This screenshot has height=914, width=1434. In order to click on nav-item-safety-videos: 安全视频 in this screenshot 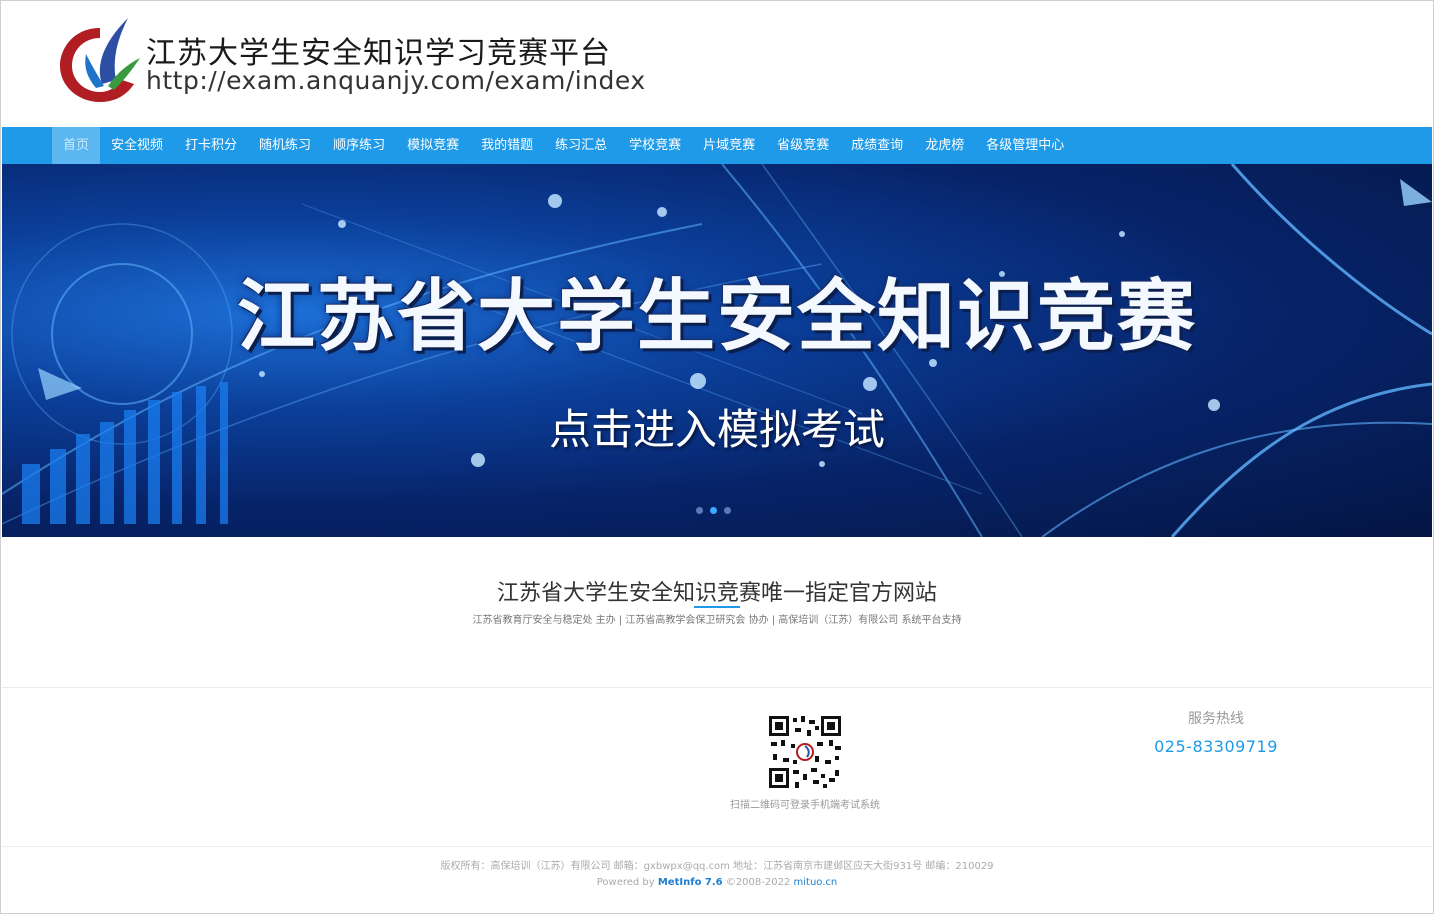, I will do `click(137, 145)`.